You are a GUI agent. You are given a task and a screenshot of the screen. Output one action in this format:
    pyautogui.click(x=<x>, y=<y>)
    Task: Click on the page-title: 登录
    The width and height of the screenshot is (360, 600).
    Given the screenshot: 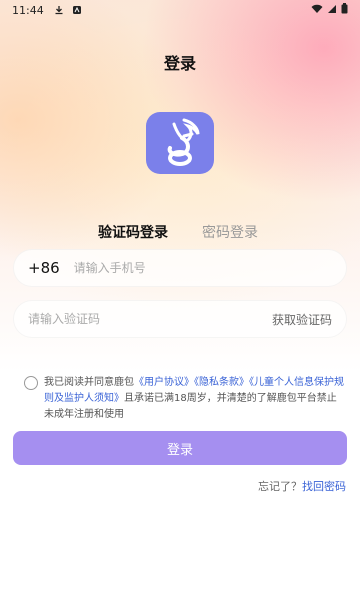 What is the action you would take?
    pyautogui.click(x=179, y=63)
    